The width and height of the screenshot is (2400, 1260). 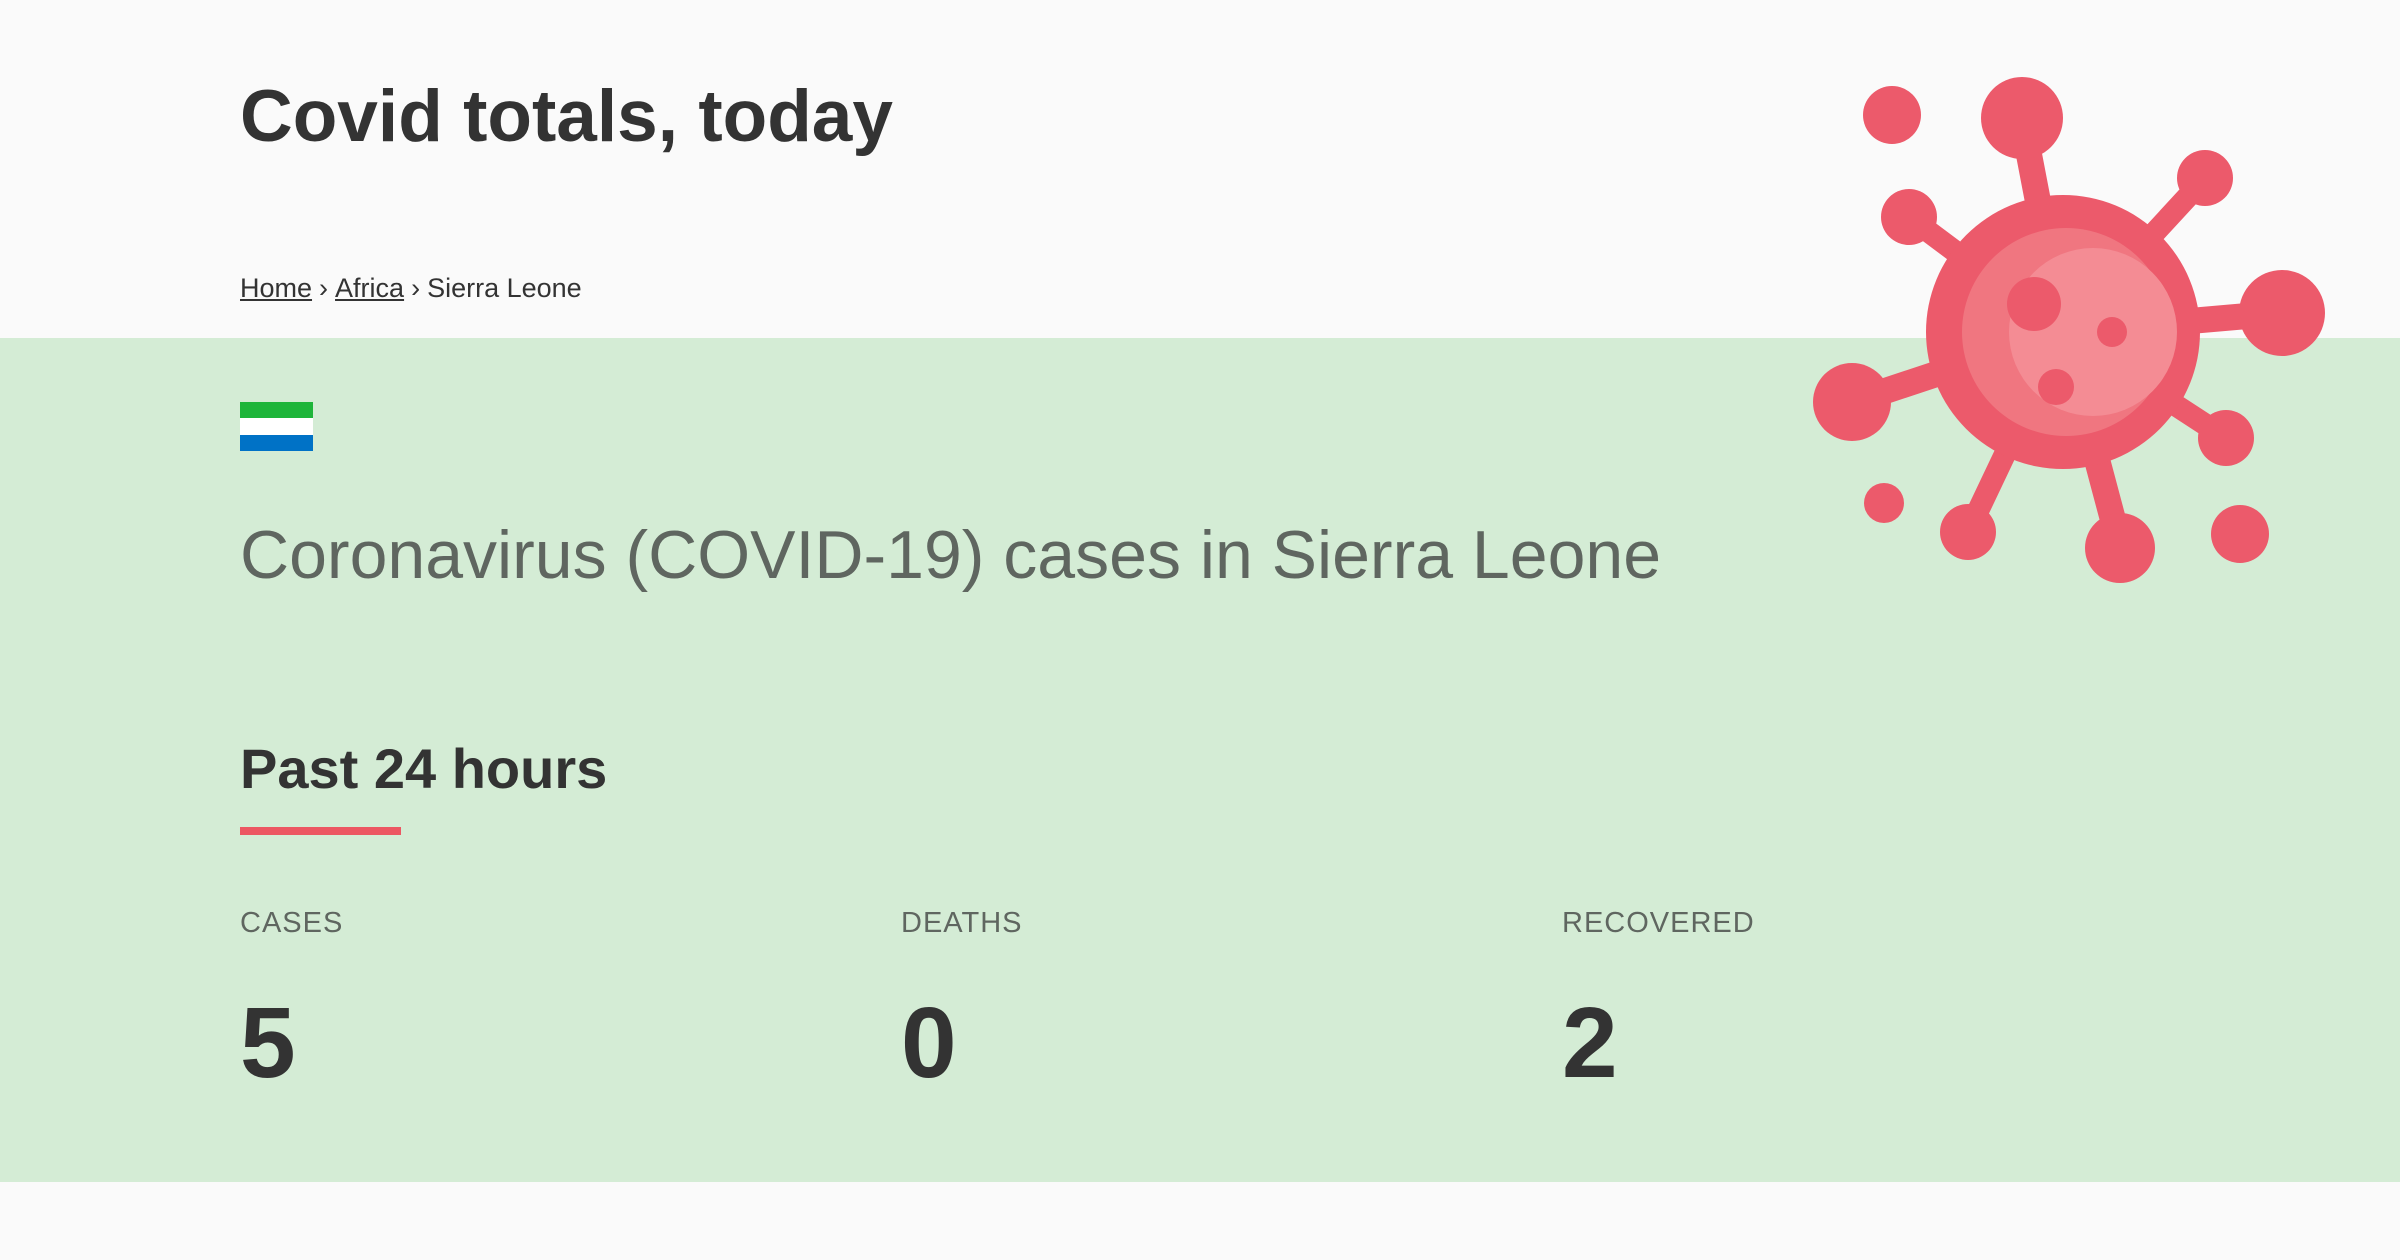 What do you see at coordinates (369, 288) in the screenshot?
I see `breadcrumb-africa-link: Africa` at bounding box center [369, 288].